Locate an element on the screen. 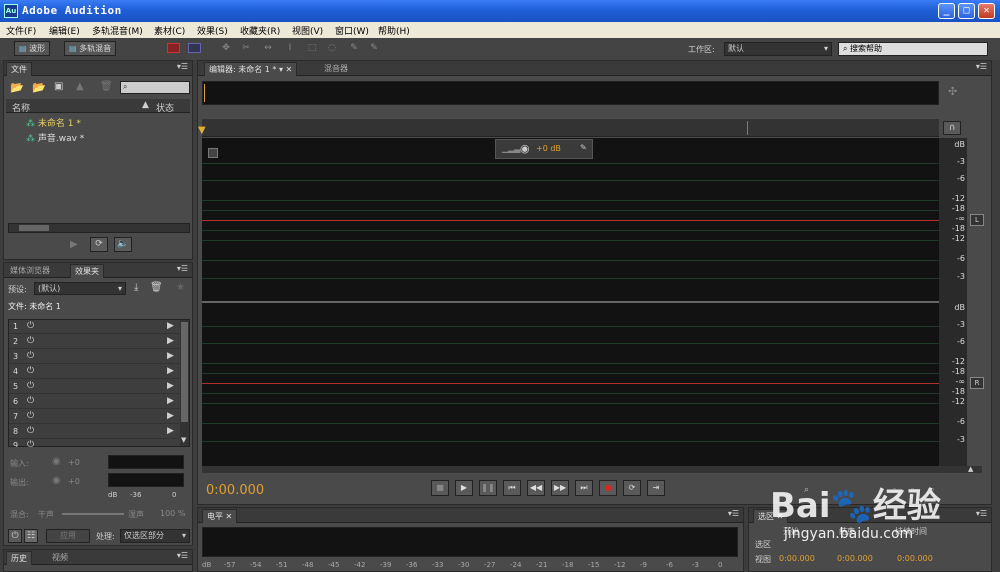 The image size is (1000, 572). zoom-in-amplitude-icon: ⌕ is located at coordinates (806, 490).